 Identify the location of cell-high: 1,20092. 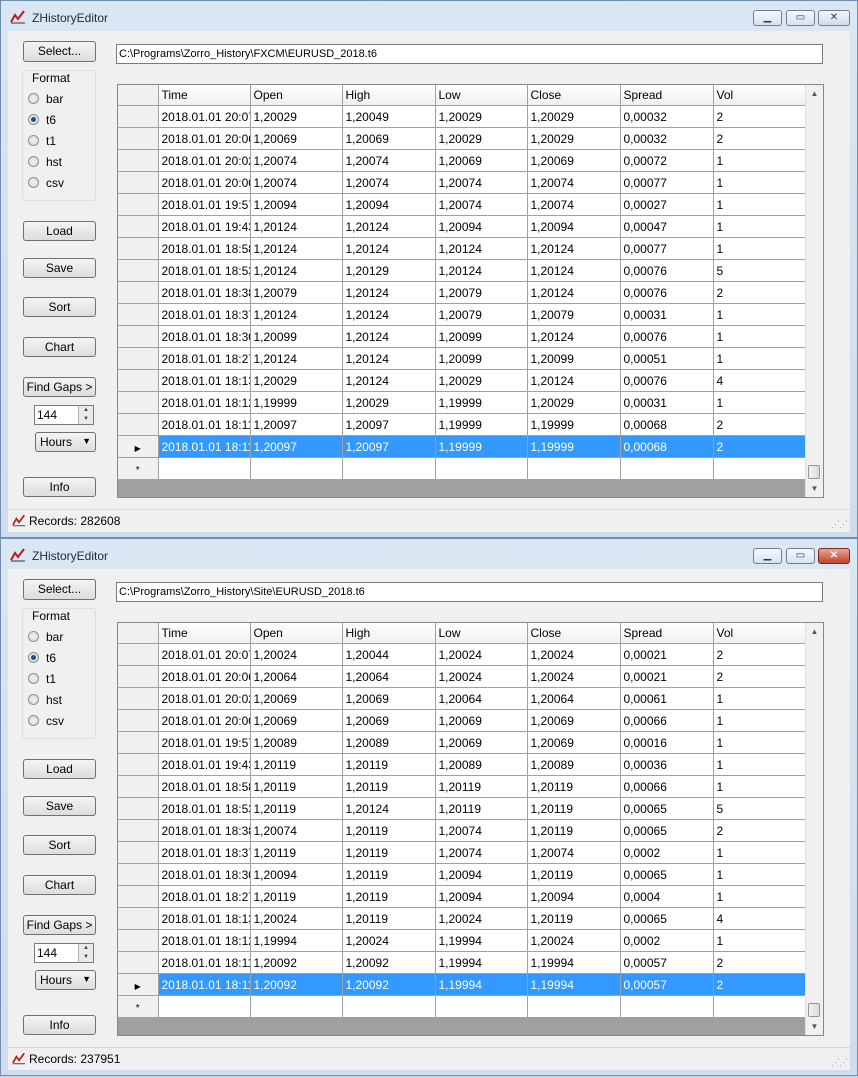
(389, 984).